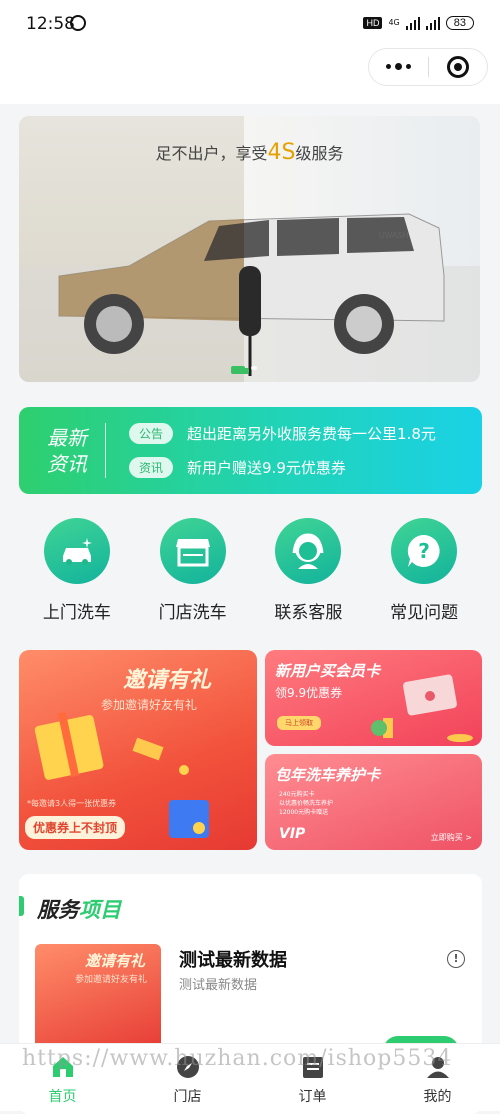 The width and height of the screenshot is (500, 1114). I want to click on quick-action-store-wash: 门店洗车, so click(193, 573).